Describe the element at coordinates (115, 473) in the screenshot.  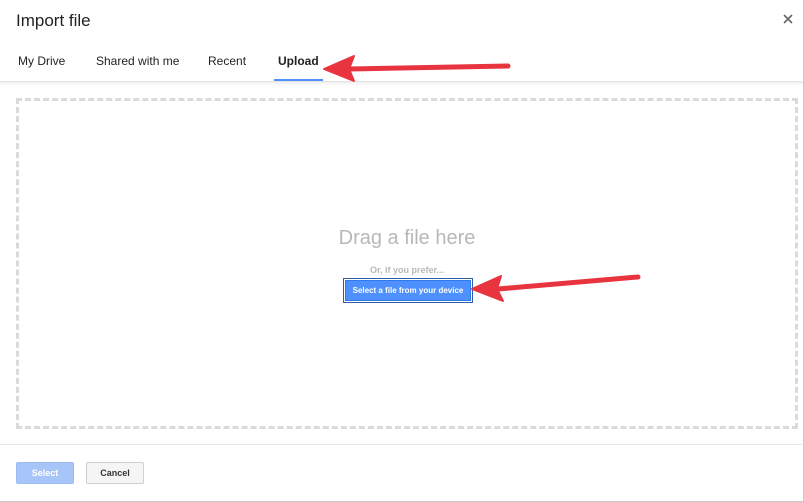
I see `cancel-button: Cancel` at that location.